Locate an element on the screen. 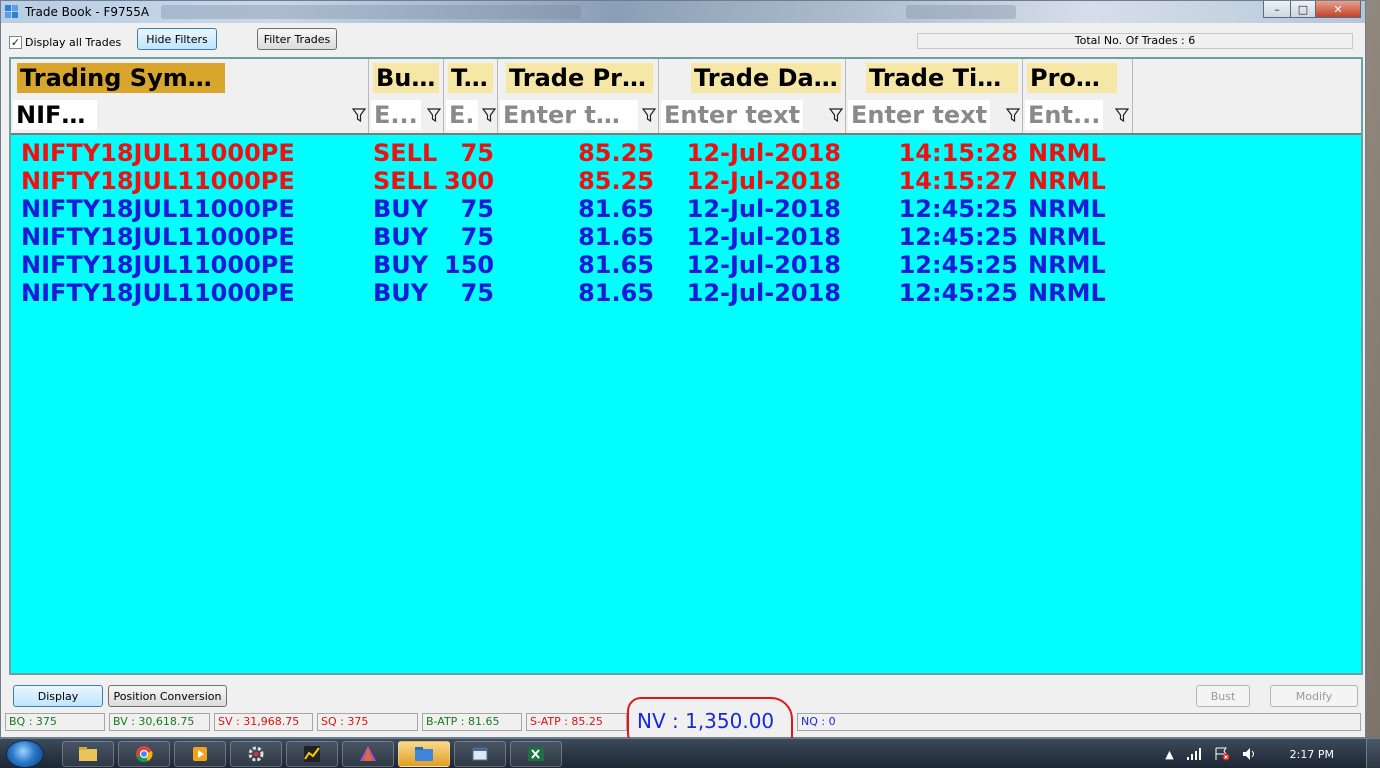  chart-app-taskbar-button is located at coordinates (312, 754).